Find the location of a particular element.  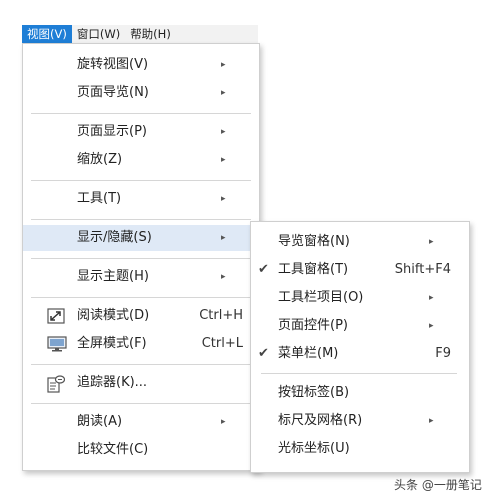

submenu-item-rulers-grids: 标尺及网格(R) ▸ is located at coordinates (360, 421).